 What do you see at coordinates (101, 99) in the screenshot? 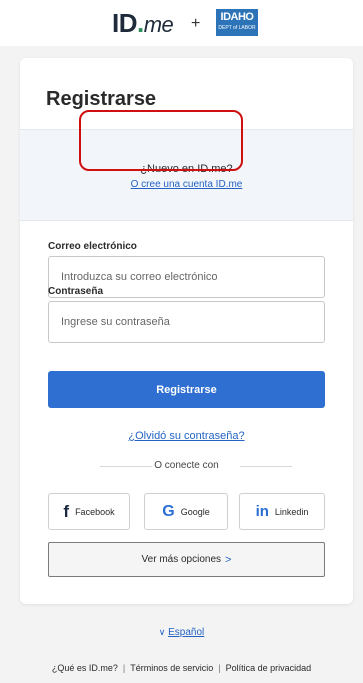
I see `page-title: Registrarse` at bounding box center [101, 99].